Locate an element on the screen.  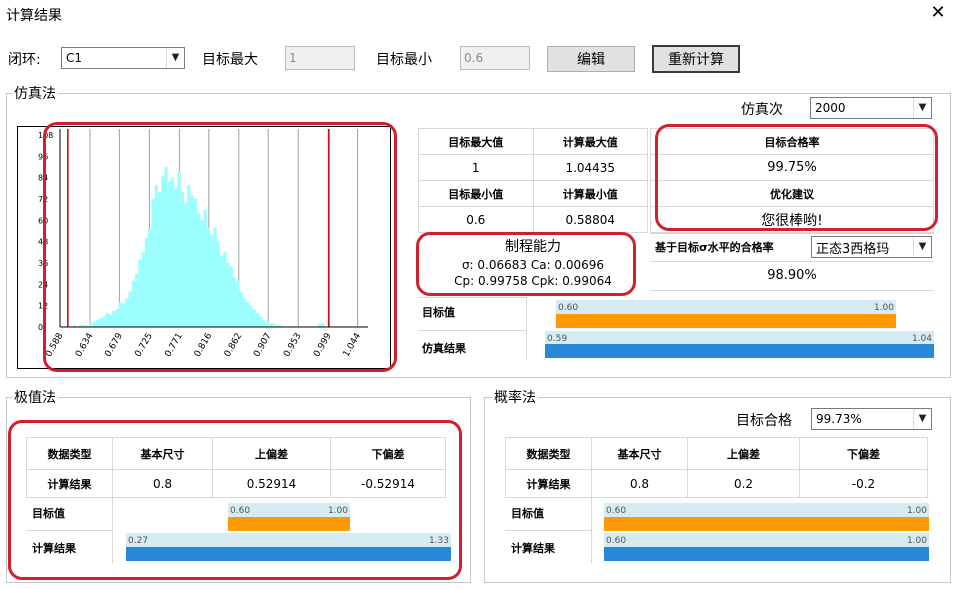
highlight-ring-capability is located at coordinates (526, 264).